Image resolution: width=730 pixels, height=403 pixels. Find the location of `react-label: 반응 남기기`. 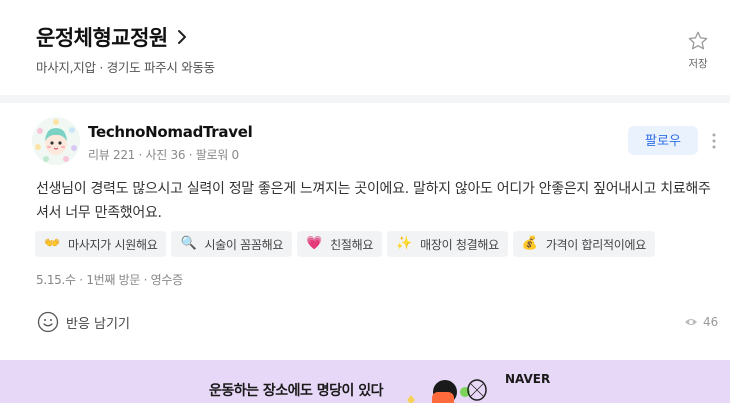

react-label: 반응 남기기 is located at coordinates (98, 324).